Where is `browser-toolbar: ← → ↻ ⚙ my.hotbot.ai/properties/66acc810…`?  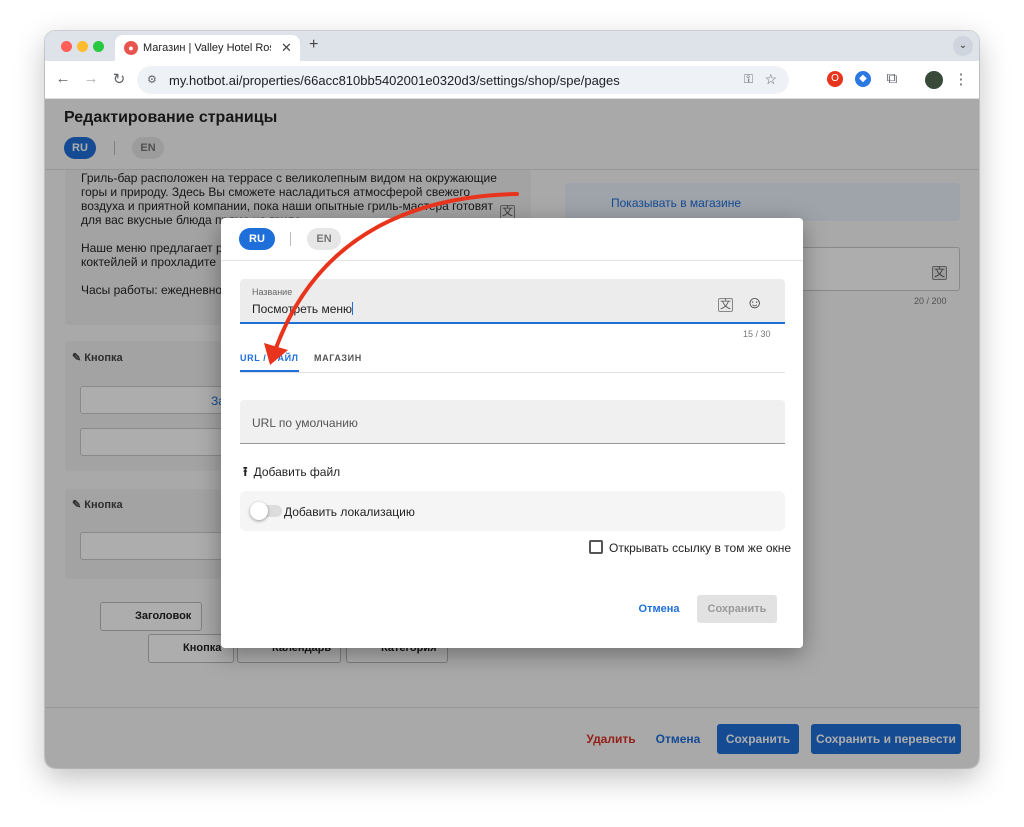
browser-toolbar: ← → ↻ ⚙ my.hotbot.ai/properties/66acc810… is located at coordinates (512, 80).